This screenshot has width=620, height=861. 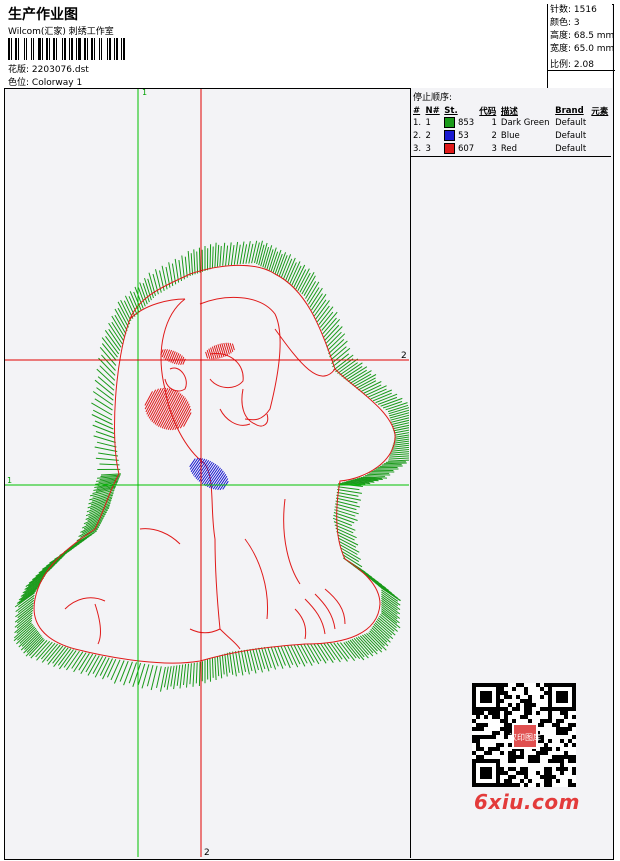 What do you see at coordinates (43, 15) in the screenshot?
I see `page-title: 生产作业图` at bounding box center [43, 15].